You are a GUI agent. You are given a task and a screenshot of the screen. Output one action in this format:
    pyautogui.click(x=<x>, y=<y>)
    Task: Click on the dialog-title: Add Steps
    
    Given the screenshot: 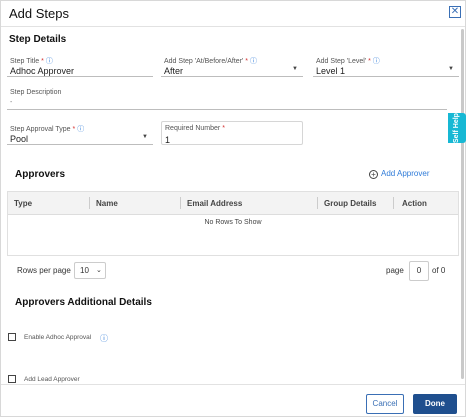 What is the action you would take?
    pyautogui.click(x=39, y=13)
    